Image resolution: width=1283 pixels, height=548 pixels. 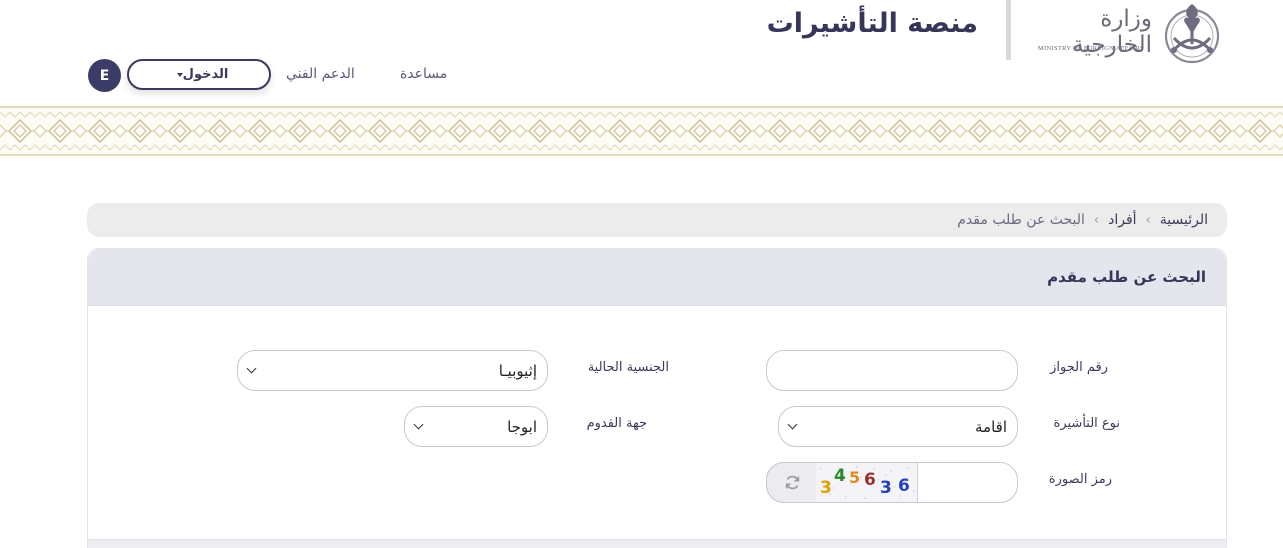 What do you see at coordinates (1184, 220) in the screenshot?
I see `breadcrumb-home: الرئيسية` at bounding box center [1184, 220].